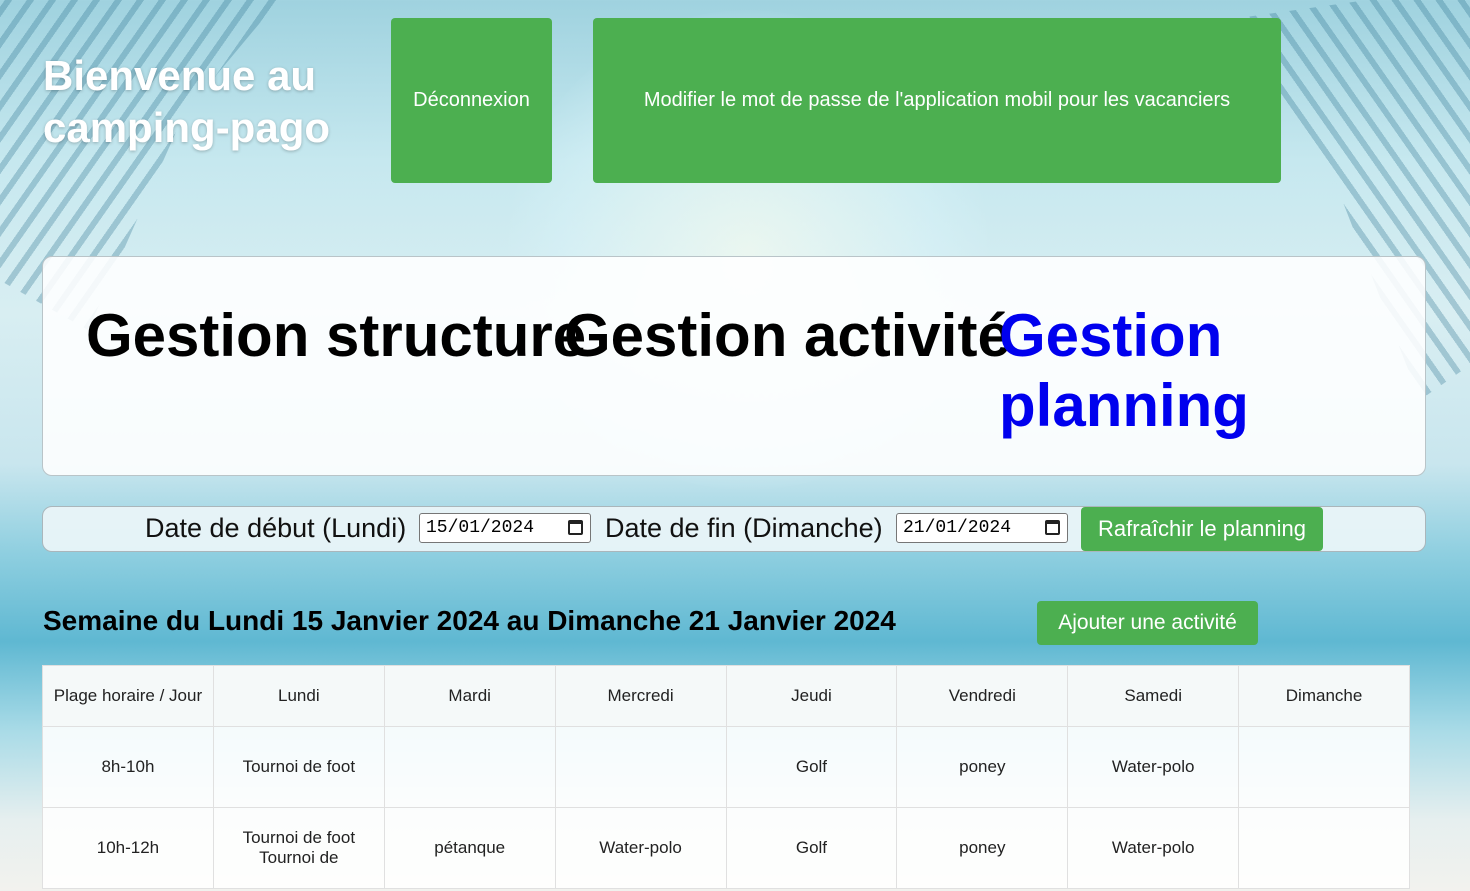 Image resolution: width=1470 pixels, height=891 pixels. I want to click on header-mardi: Mardi, so click(469, 696).